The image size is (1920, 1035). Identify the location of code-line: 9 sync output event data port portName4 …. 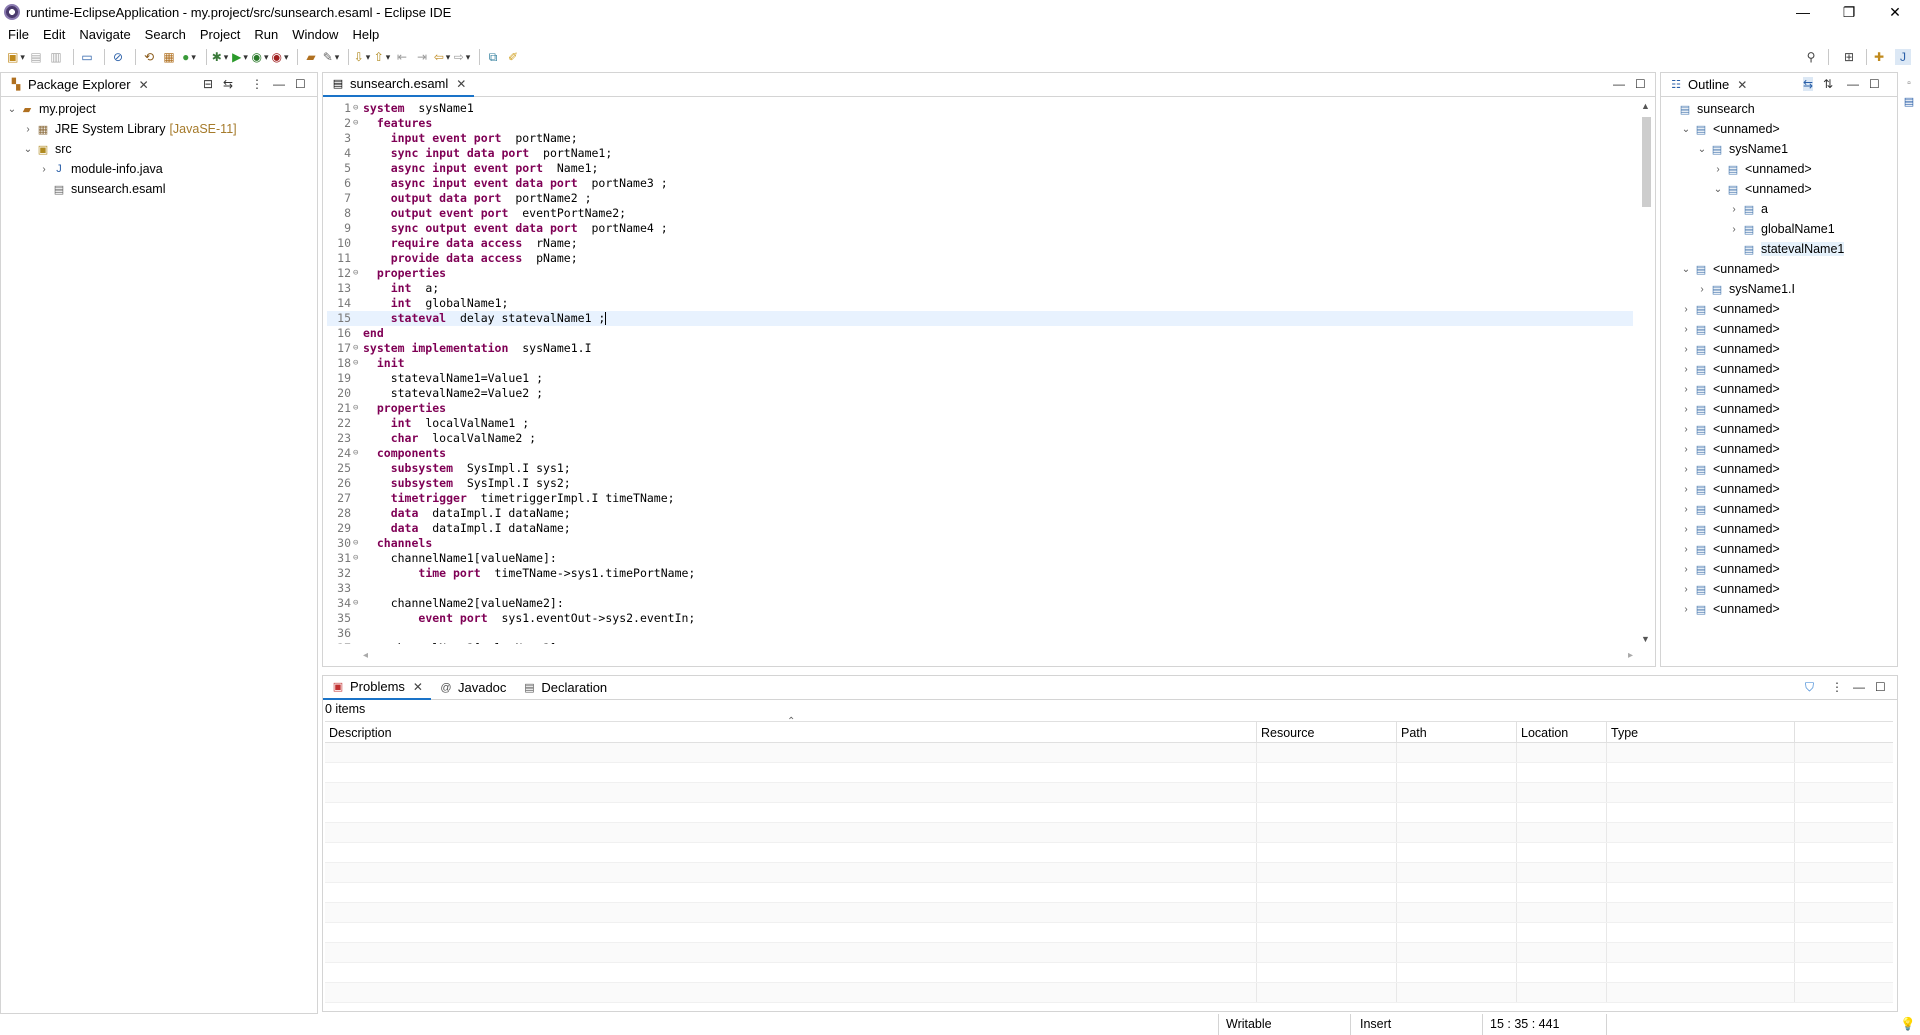
(980, 228).